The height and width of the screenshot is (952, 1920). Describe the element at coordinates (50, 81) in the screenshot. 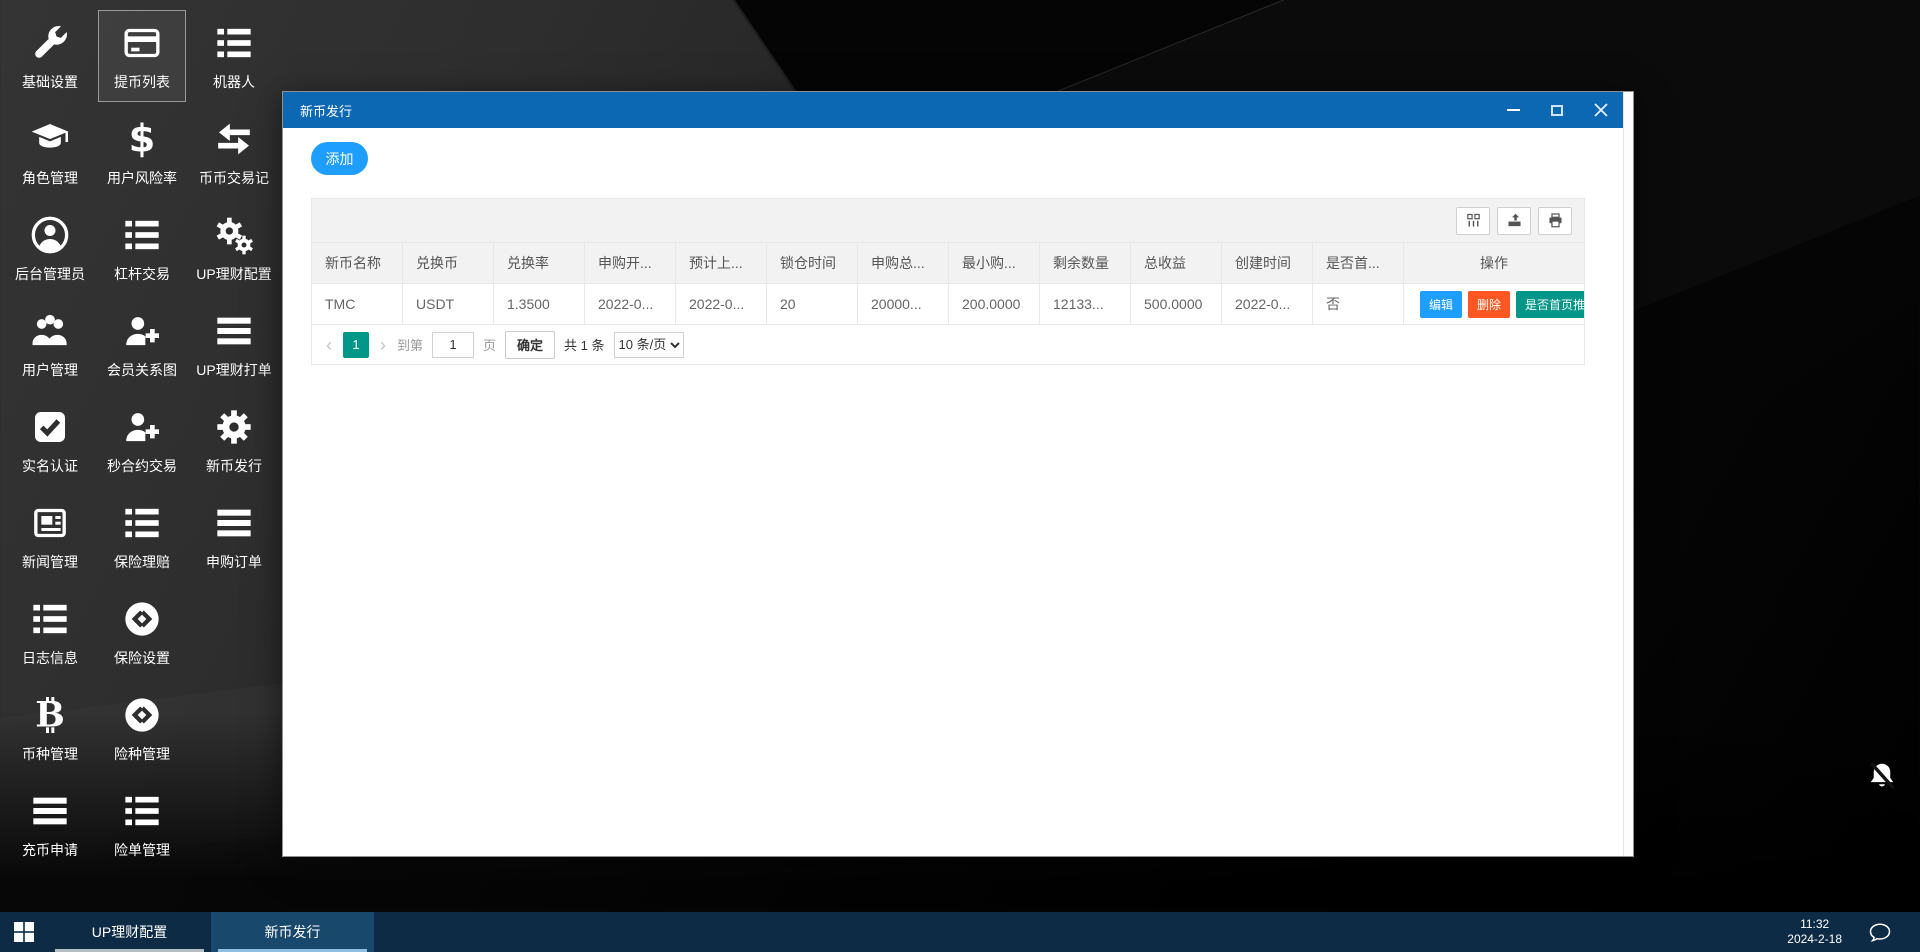

I see `sidebar-item-label: 基础设置` at that location.